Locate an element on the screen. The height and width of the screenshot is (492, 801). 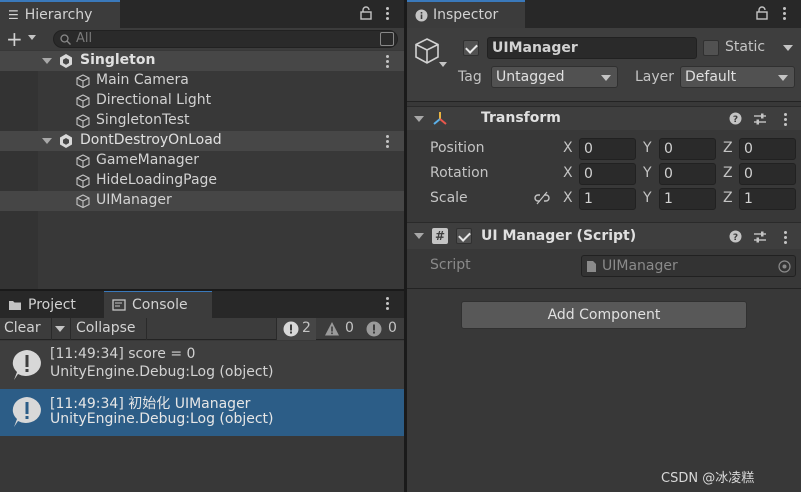
script-menu-icon is located at coordinates (786, 238).